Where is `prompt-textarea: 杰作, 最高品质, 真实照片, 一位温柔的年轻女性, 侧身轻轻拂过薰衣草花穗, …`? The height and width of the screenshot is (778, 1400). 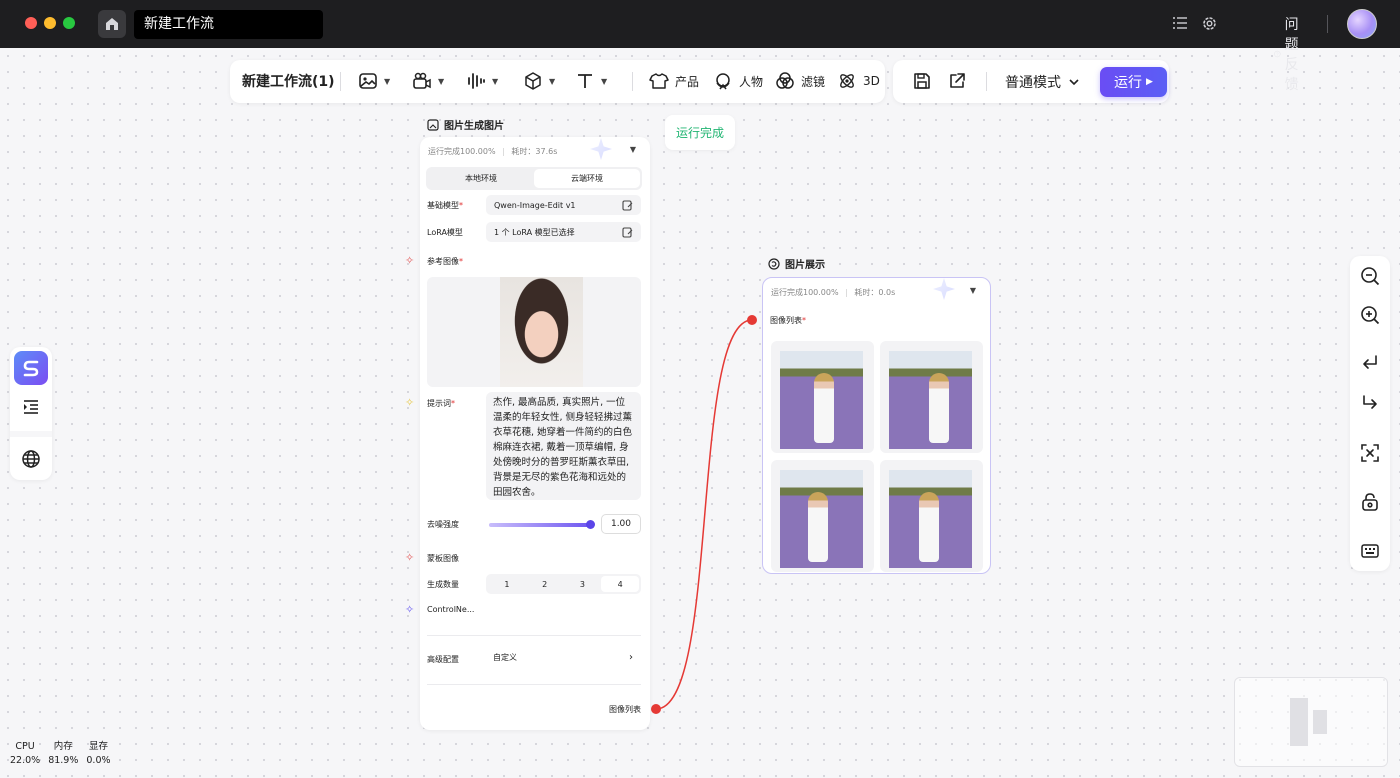
prompt-textarea: 杰作, 最高品质, 真实照片, 一位温柔的年轻女性, 侧身轻轻拂过薰衣草花穗, … is located at coordinates (563, 446).